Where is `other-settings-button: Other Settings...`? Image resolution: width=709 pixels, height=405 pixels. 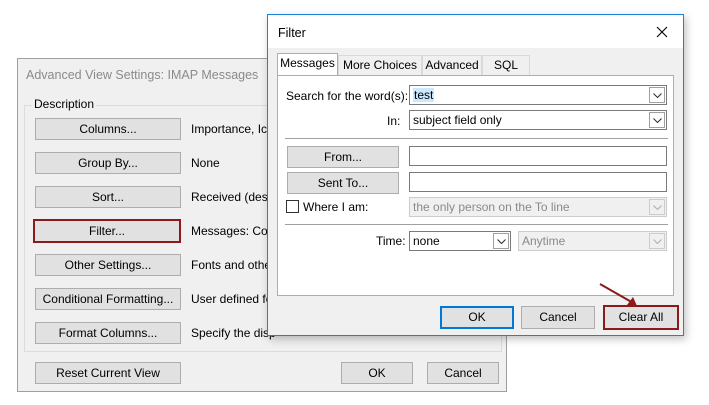
other-settings-button: Other Settings... is located at coordinates (108, 265).